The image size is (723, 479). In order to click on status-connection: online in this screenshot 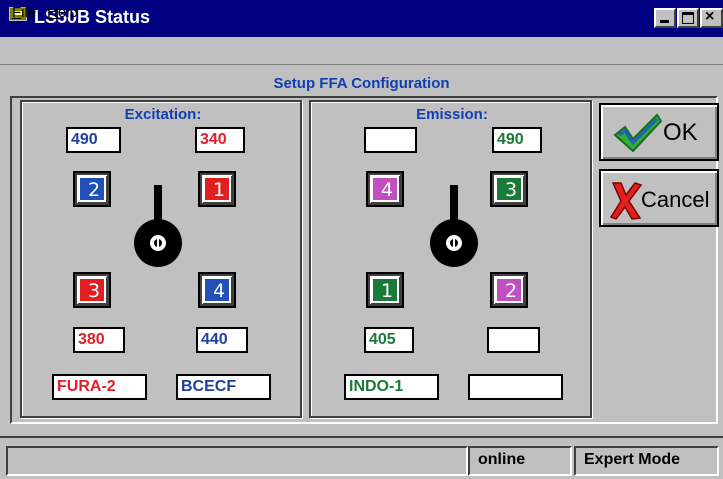, I will do `click(520, 461)`.